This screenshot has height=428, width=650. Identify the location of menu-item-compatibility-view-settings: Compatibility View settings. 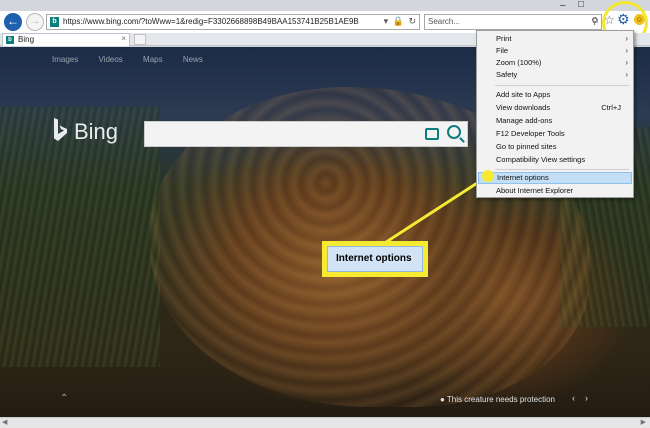
(555, 160).